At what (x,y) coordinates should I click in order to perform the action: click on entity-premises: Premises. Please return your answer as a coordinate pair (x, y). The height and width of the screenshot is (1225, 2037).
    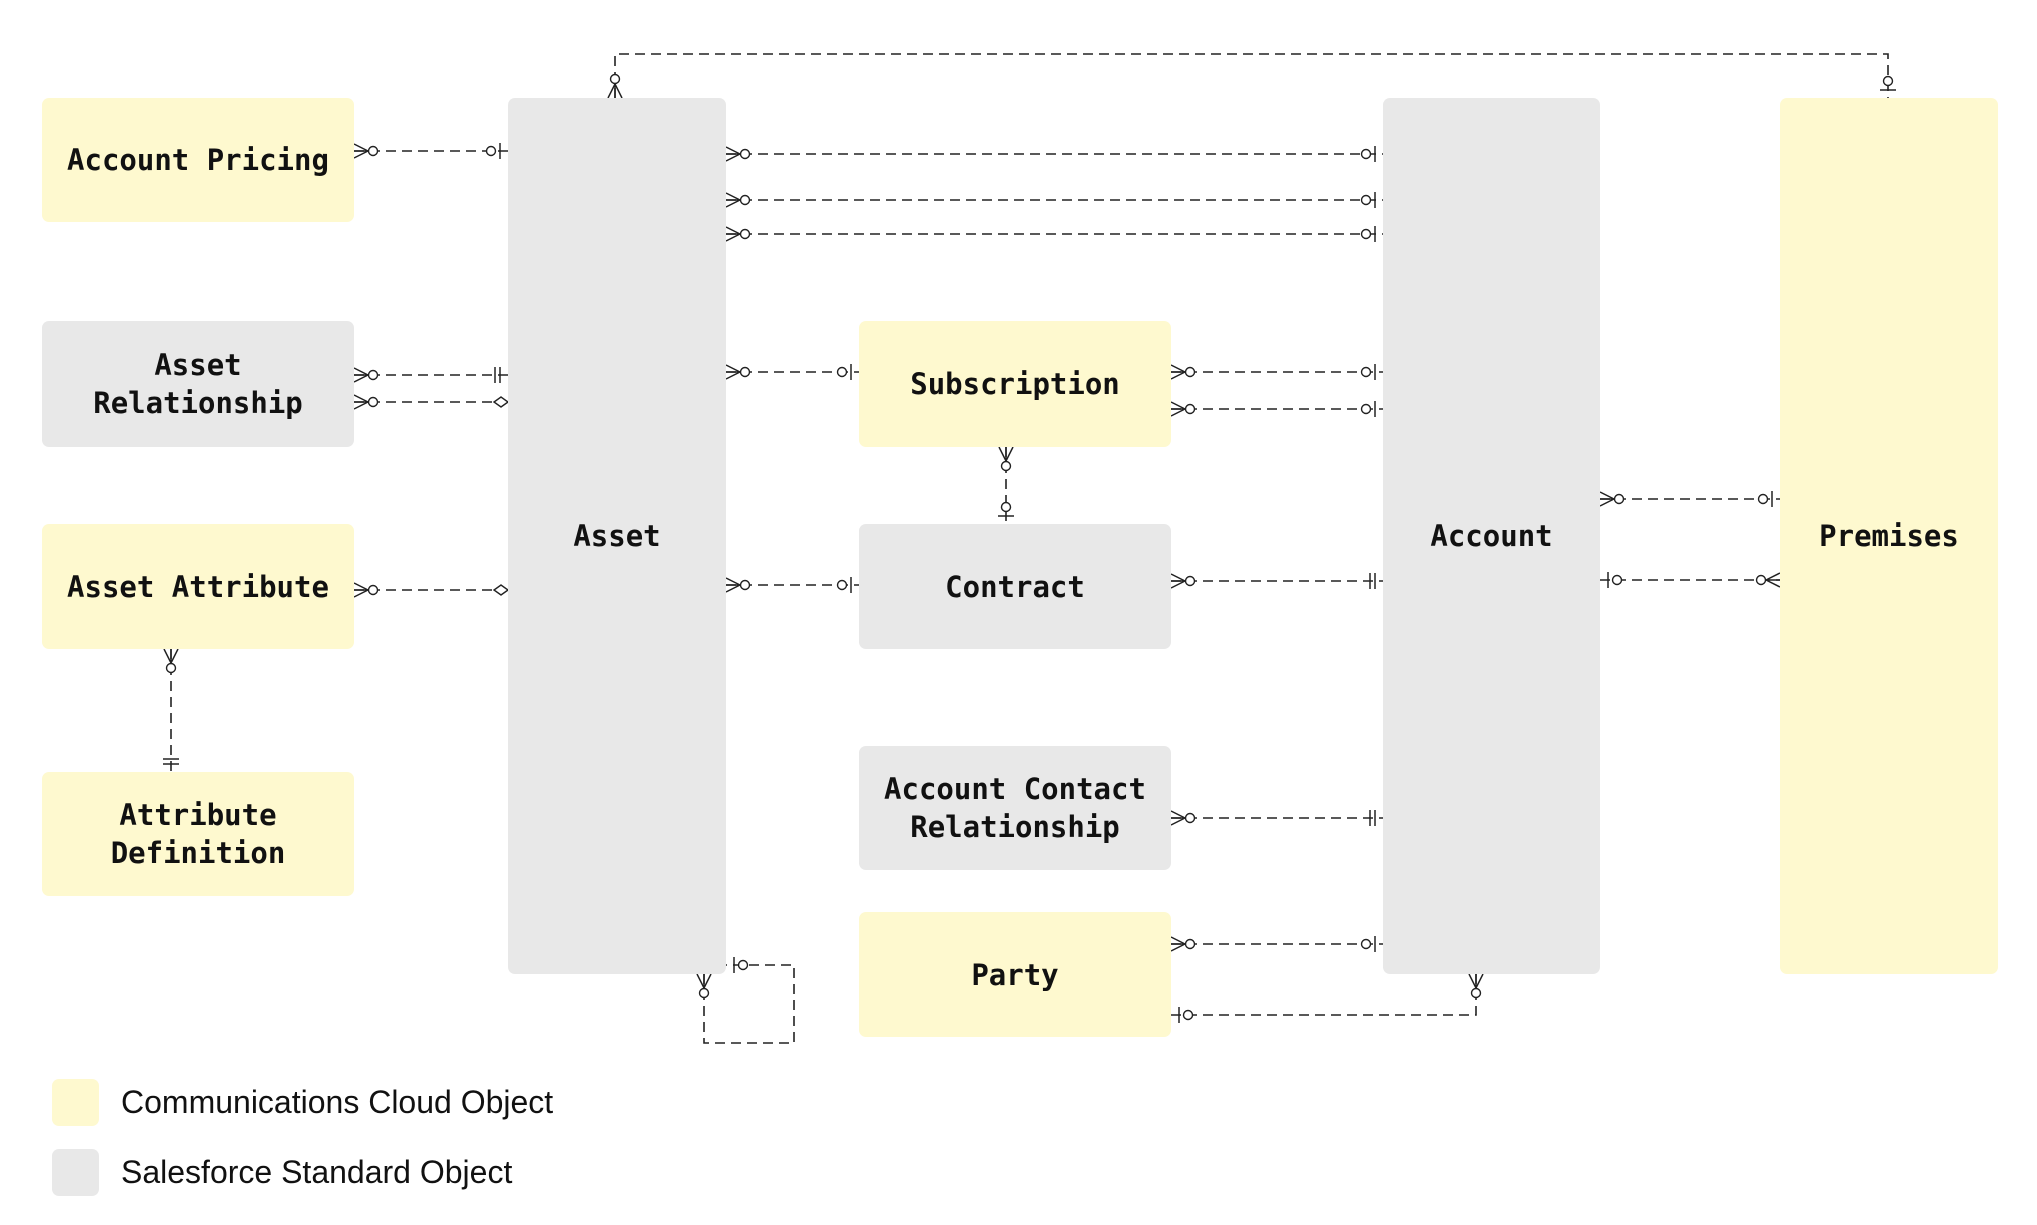
    Looking at the image, I should click on (1889, 536).